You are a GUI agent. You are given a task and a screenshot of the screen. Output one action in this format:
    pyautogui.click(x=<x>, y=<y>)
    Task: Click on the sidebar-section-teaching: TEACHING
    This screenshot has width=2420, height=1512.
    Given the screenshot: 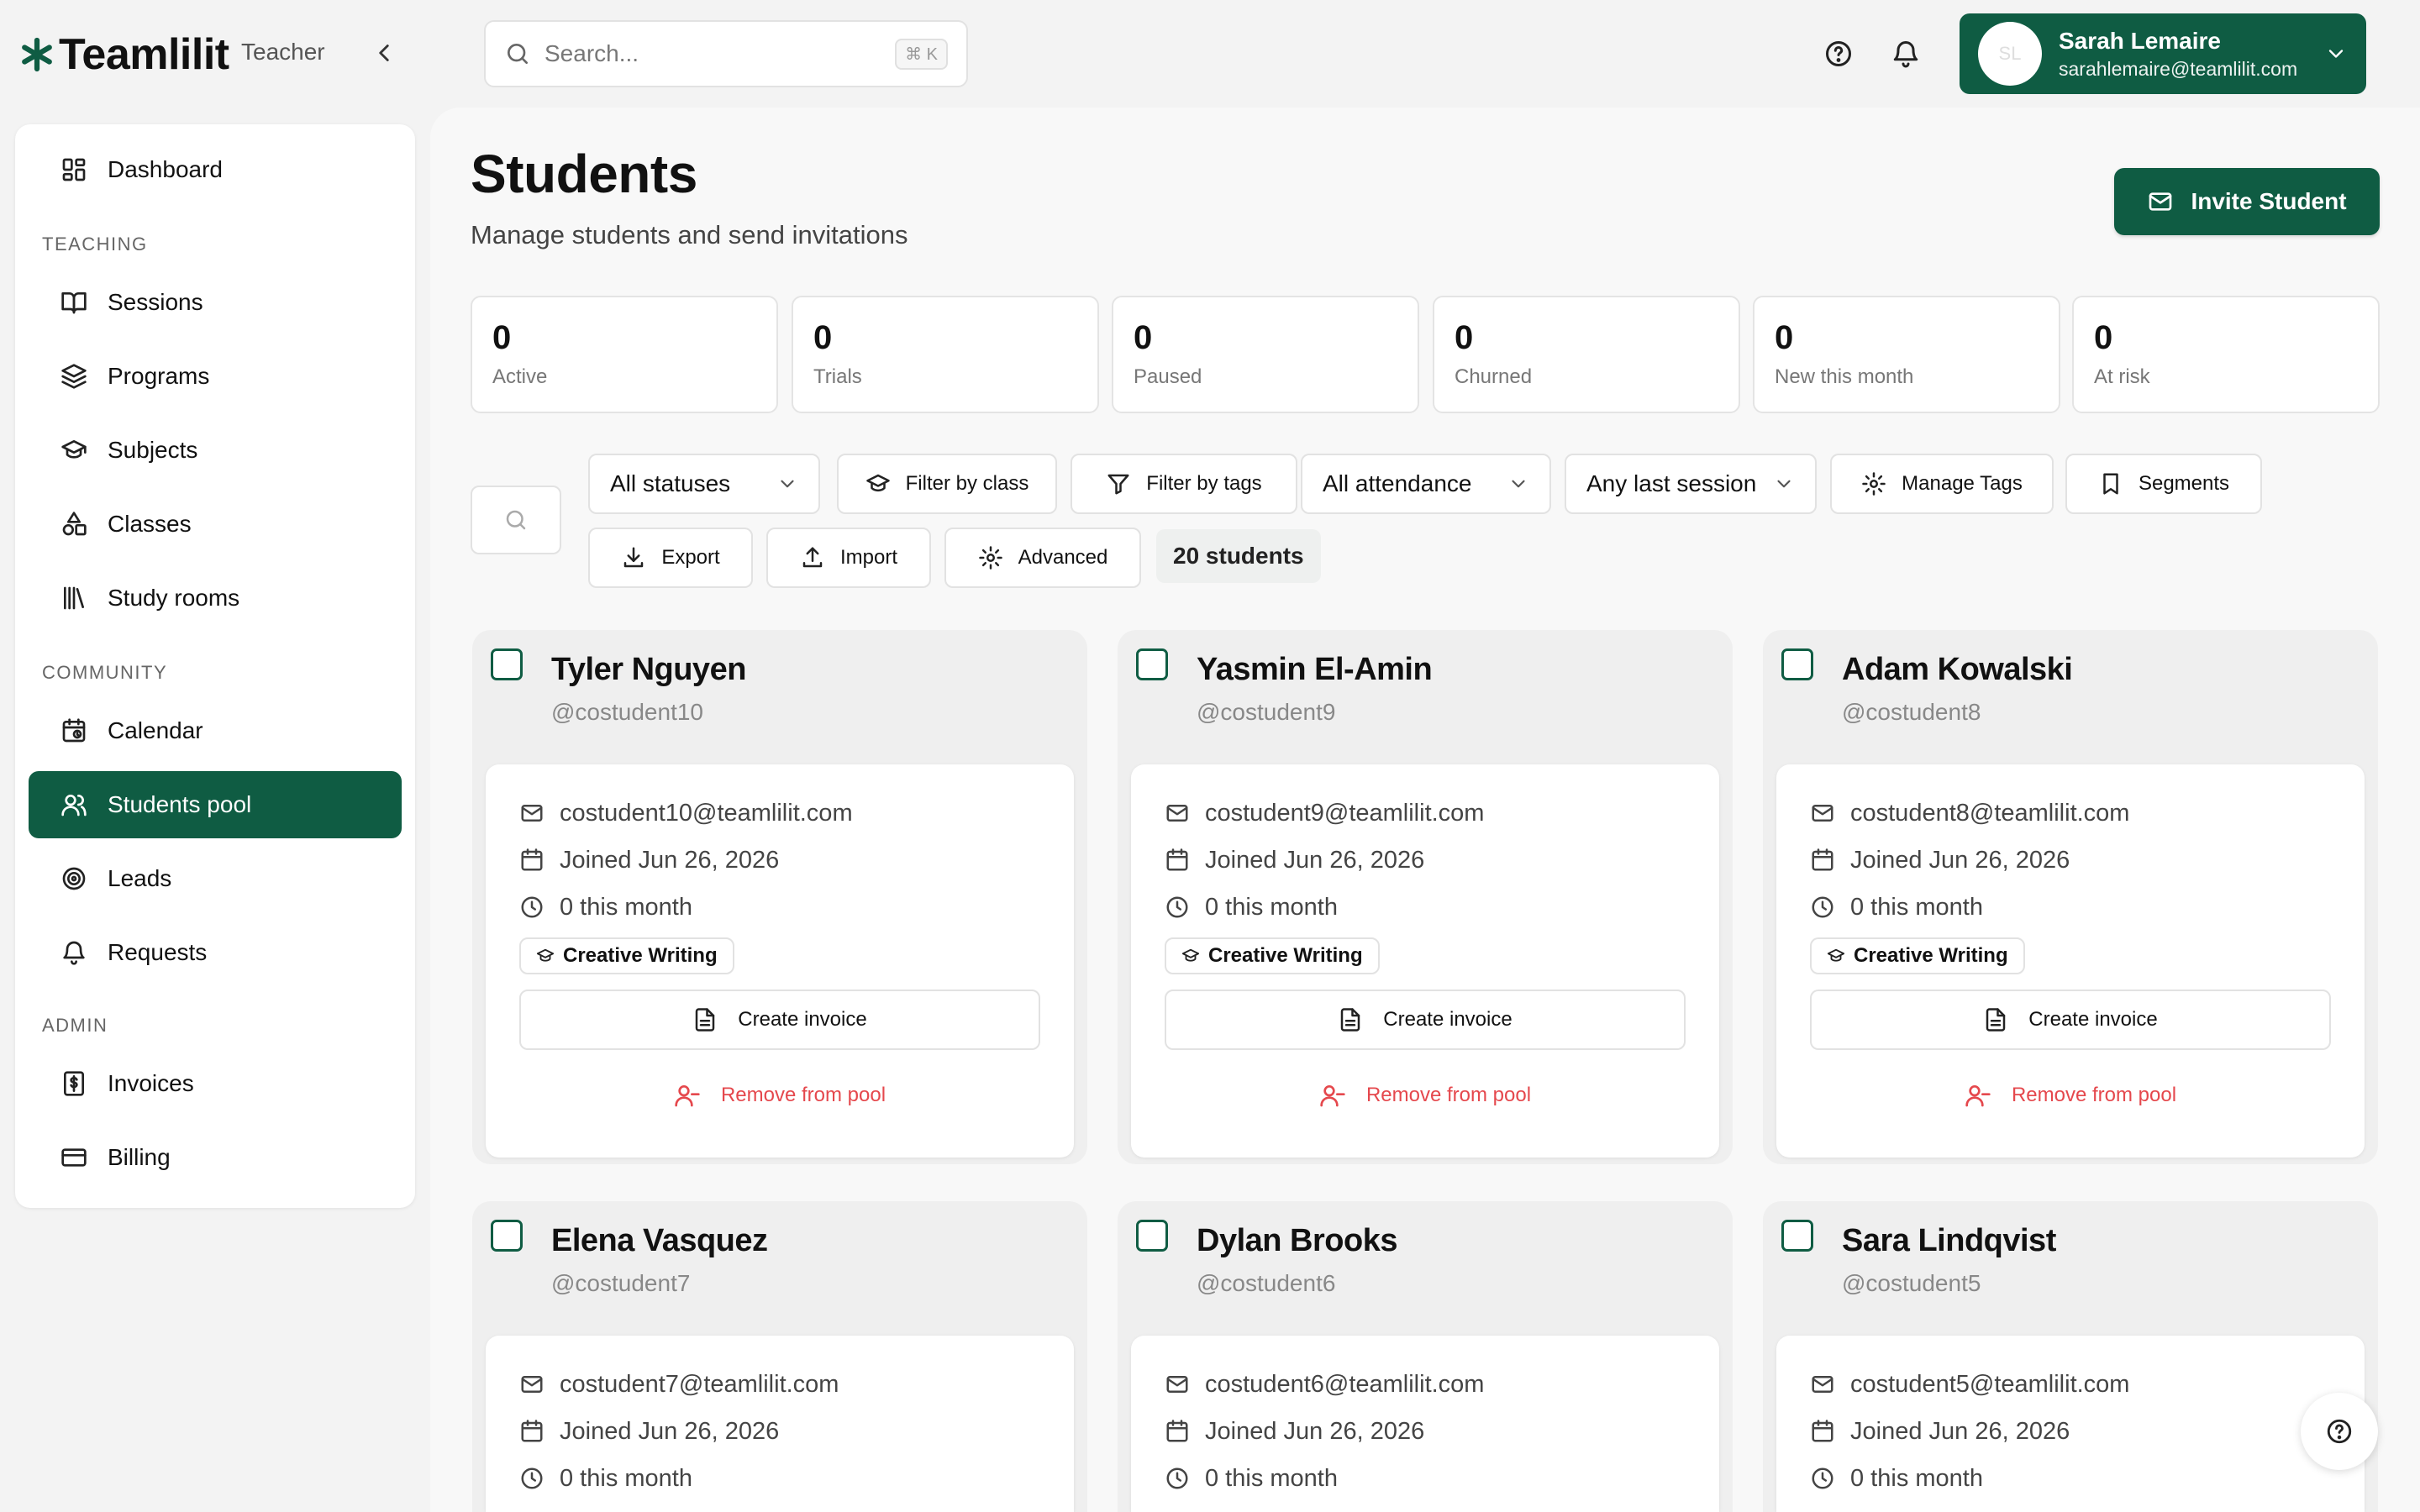 What is the action you would take?
    pyautogui.click(x=95, y=244)
    